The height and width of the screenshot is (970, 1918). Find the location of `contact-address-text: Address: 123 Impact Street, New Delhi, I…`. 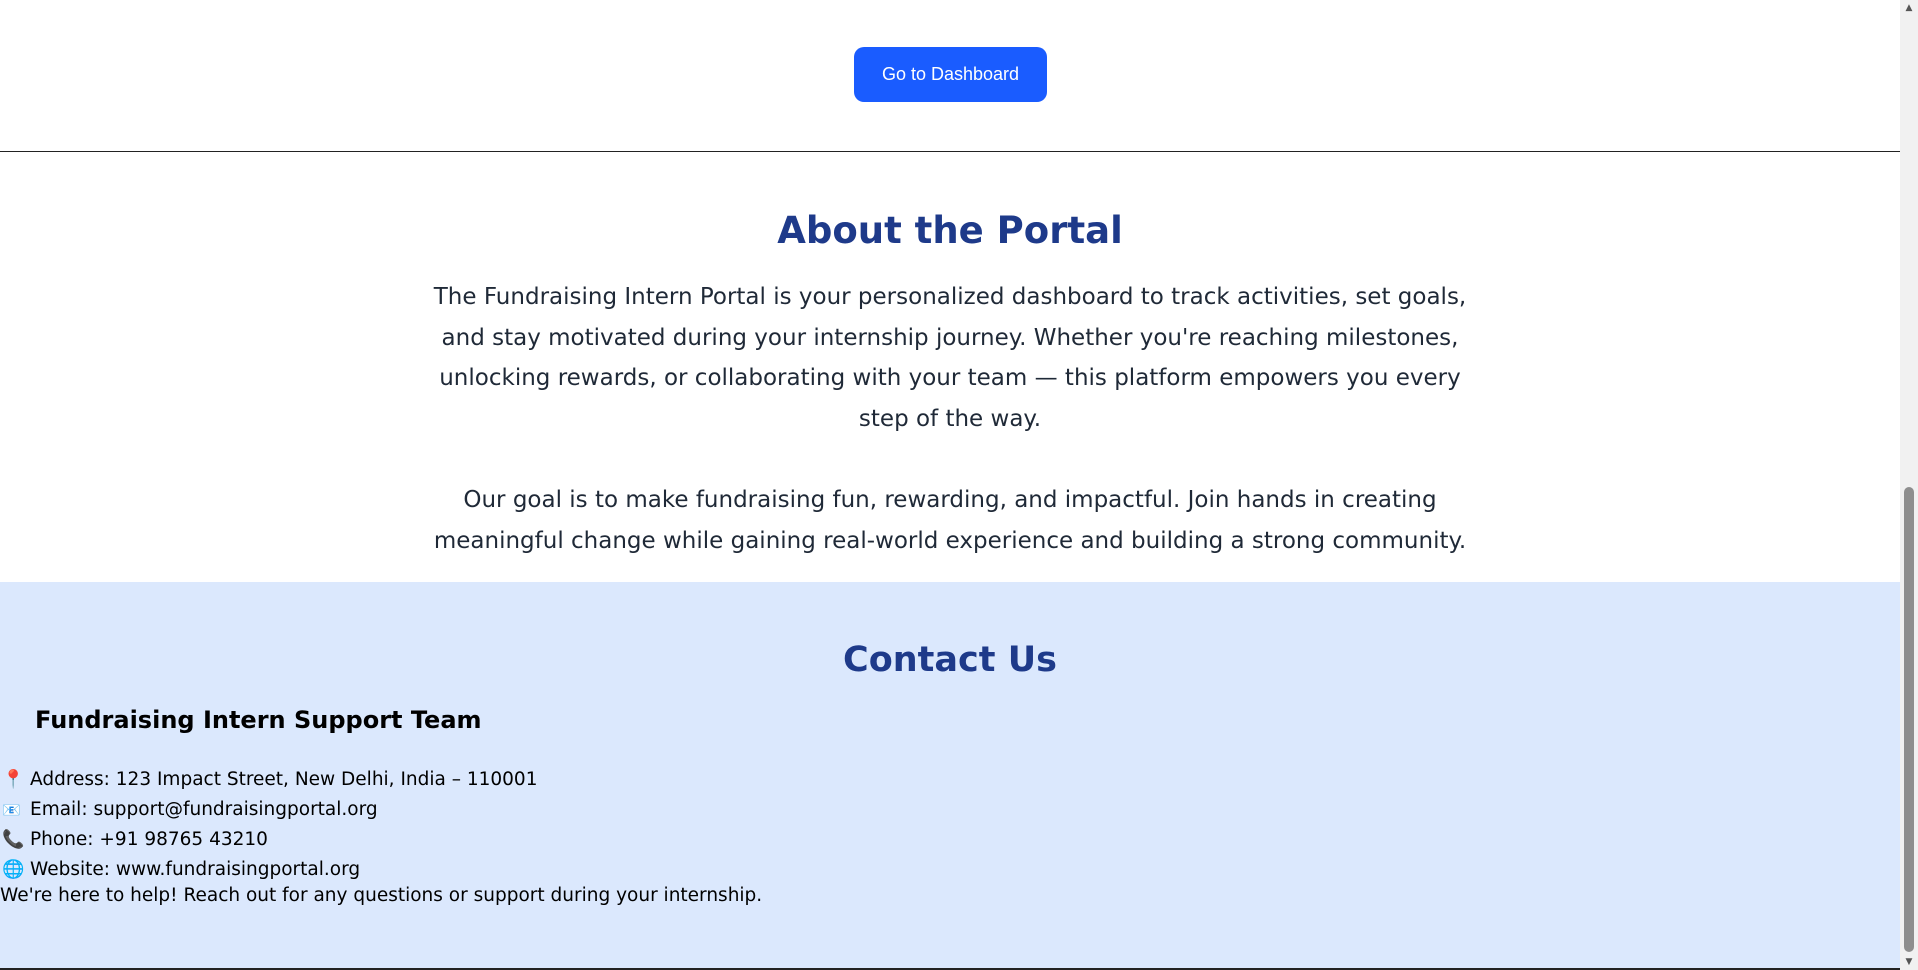

contact-address-text: Address: 123 Impact Street, New Delhi, I… is located at coordinates (284, 779).